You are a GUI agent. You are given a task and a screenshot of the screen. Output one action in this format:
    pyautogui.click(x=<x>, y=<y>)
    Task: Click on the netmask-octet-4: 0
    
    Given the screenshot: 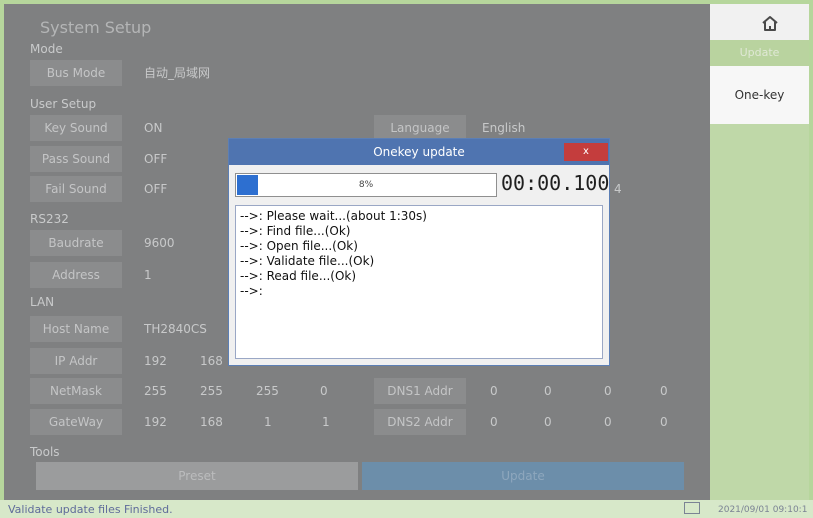 What is the action you would take?
    pyautogui.click(x=324, y=391)
    